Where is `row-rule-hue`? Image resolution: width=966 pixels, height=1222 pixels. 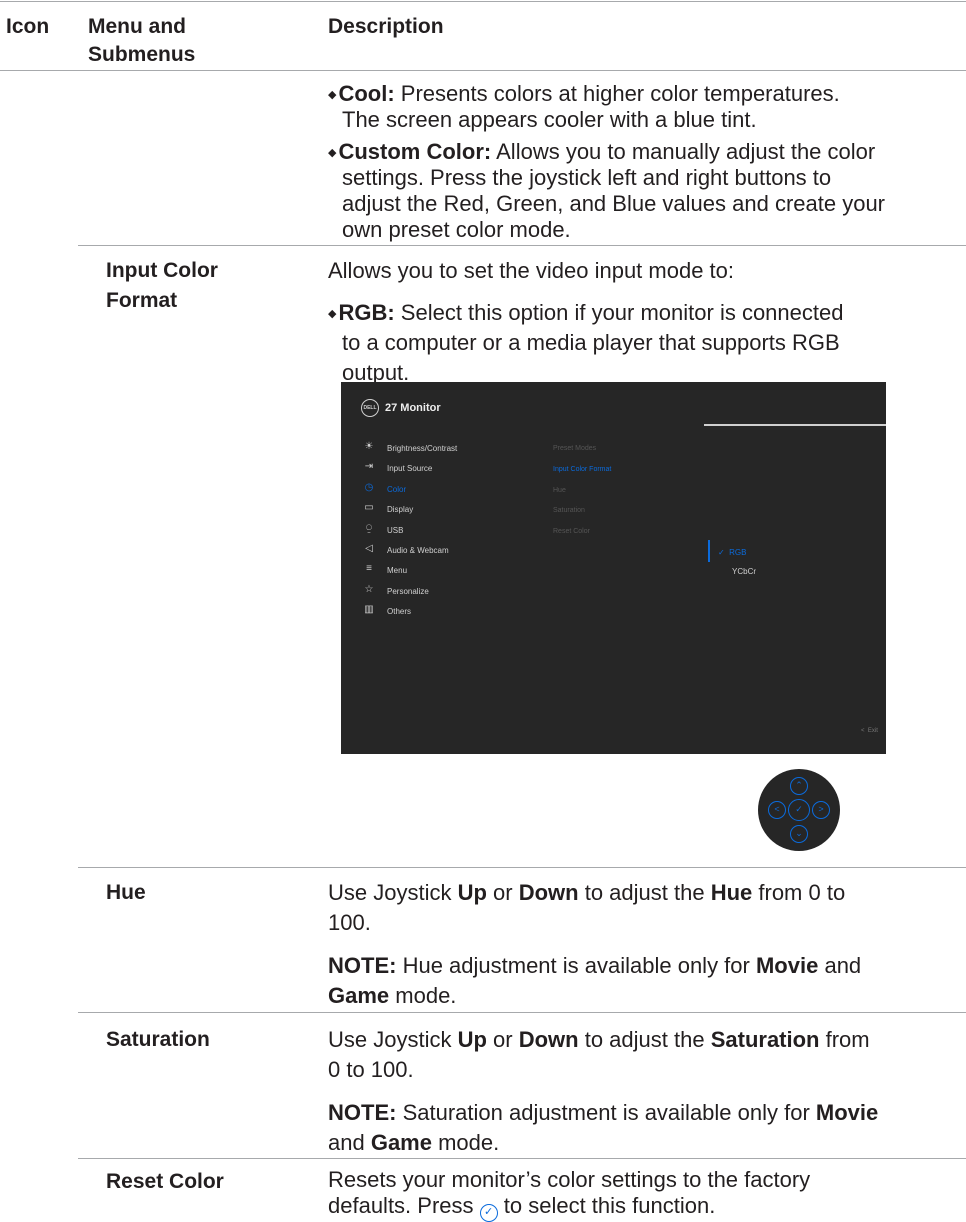
row-rule-hue is located at coordinates (522, 867).